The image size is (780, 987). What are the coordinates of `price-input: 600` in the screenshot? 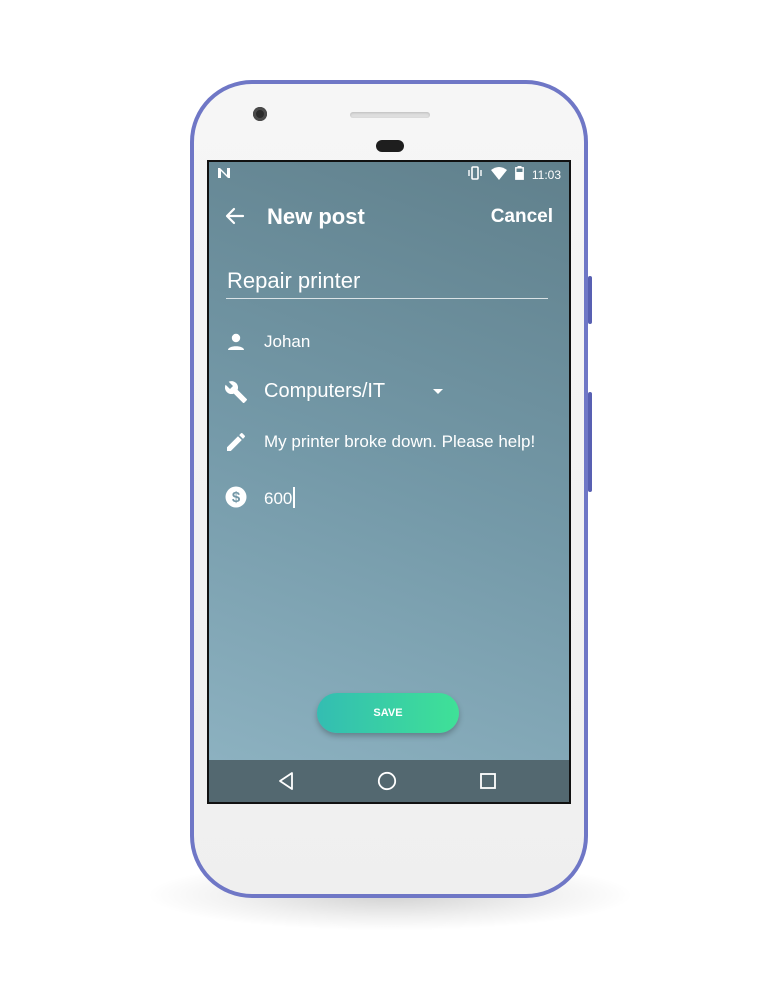 It's located at (280, 498).